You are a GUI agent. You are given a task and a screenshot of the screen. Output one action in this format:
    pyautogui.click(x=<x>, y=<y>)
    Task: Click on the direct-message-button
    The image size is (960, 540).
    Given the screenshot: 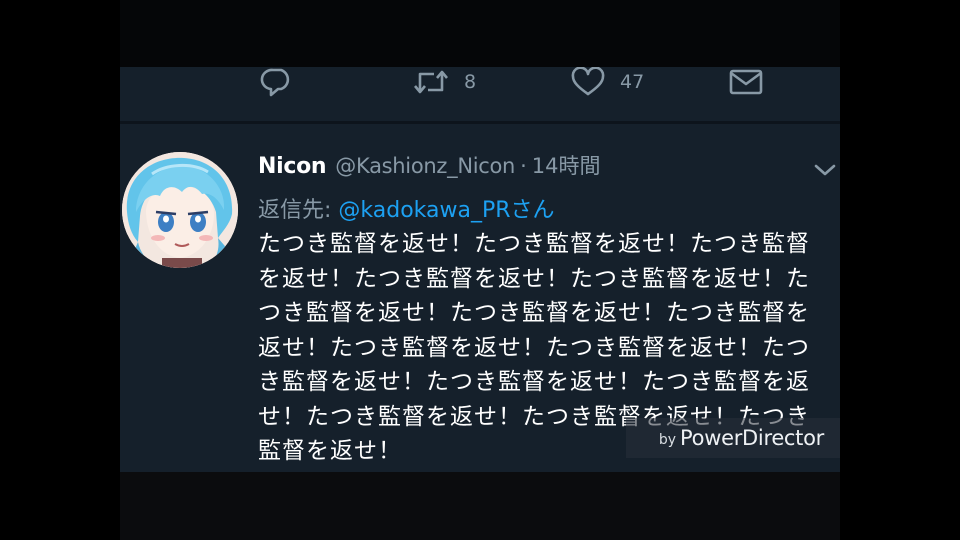 What is the action you would take?
    pyautogui.click(x=746, y=82)
    